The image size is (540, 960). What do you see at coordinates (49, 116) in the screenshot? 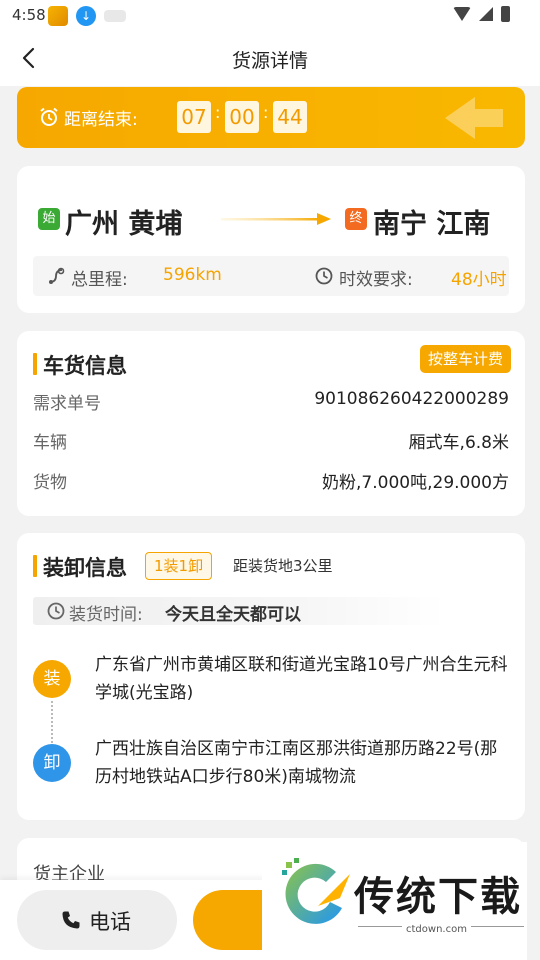
I see `alarm-clock-icon` at bounding box center [49, 116].